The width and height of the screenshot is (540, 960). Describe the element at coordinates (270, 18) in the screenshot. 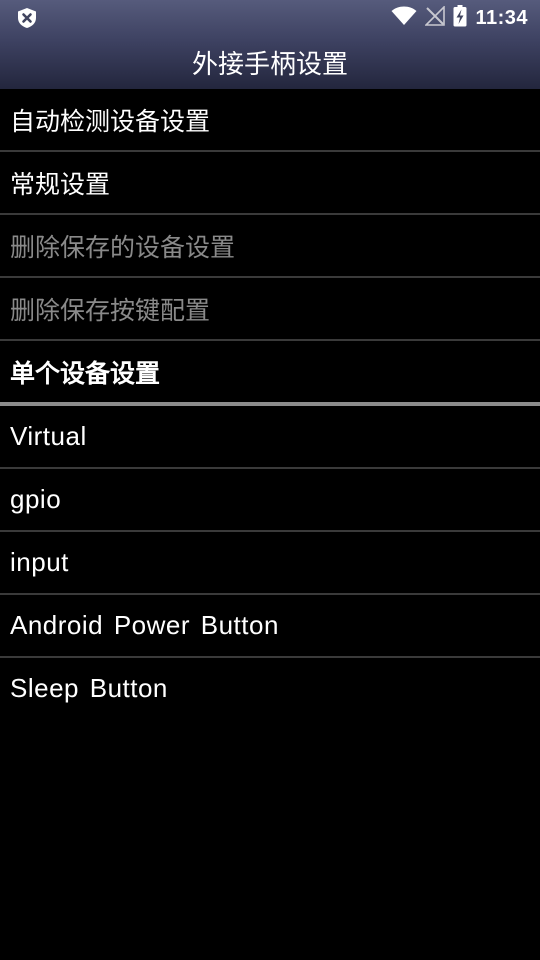

I see `status-bar: 11:34` at that location.